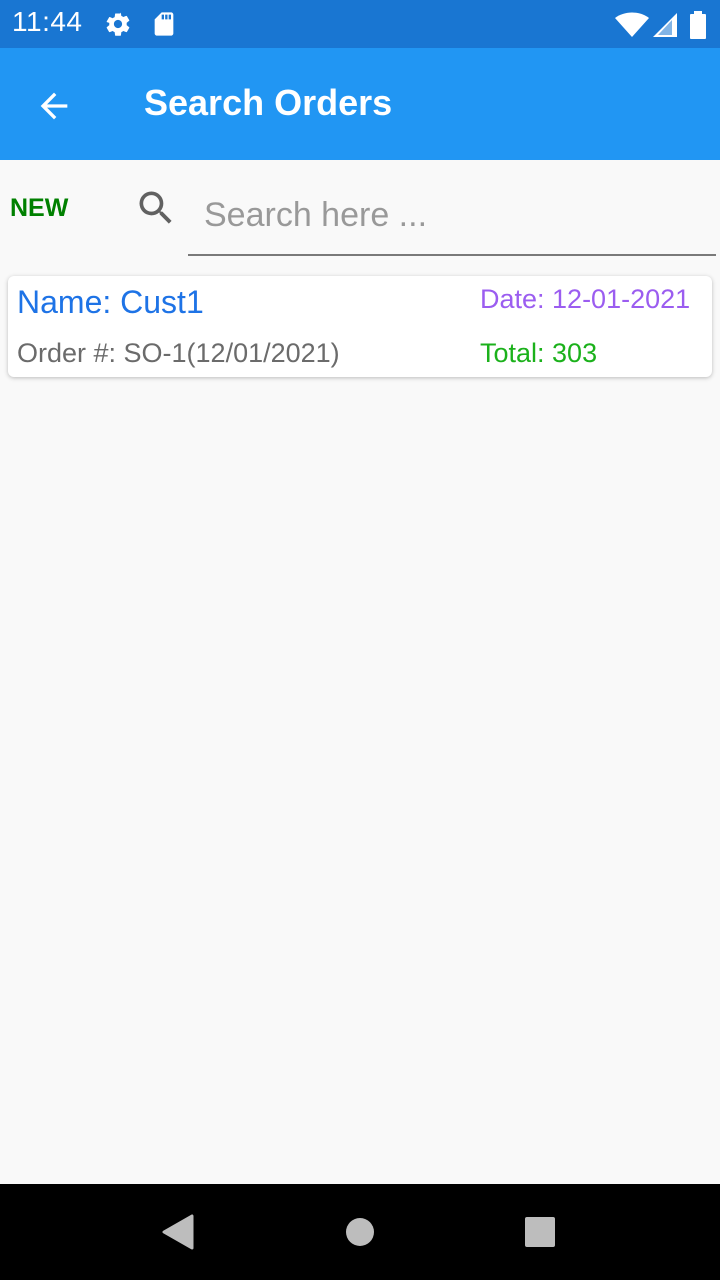 This screenshot has height=1280, width=720. Describe the element at coordinates (698, 27) in the screenshot. I see `battery-icon` at that location.